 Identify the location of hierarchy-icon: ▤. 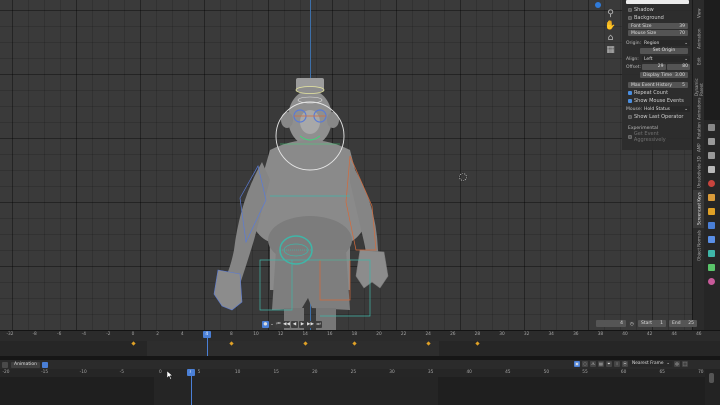
(601, 364).